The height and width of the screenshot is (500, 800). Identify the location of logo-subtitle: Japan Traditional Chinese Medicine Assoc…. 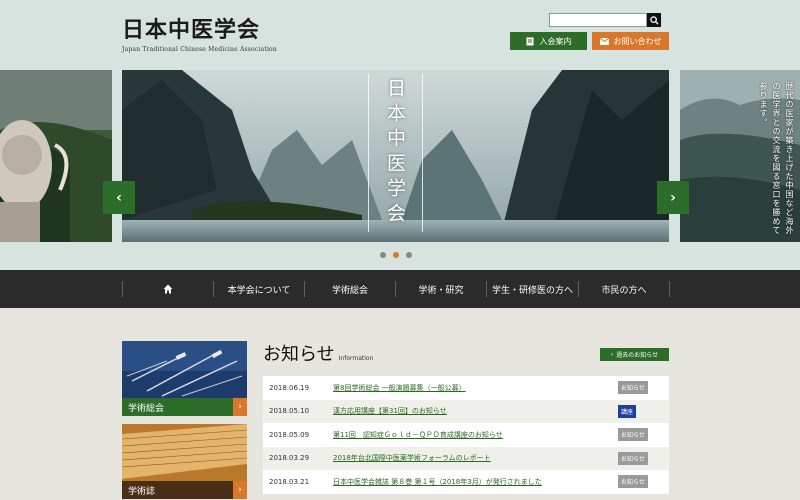
(199, 49).